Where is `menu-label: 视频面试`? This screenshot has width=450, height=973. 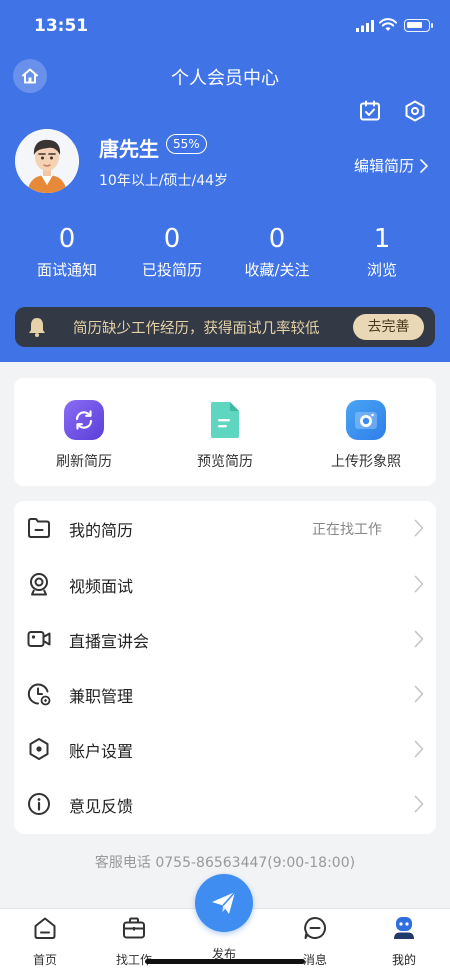
menu-label: 视频面试 is located at coordinates (101, 586).